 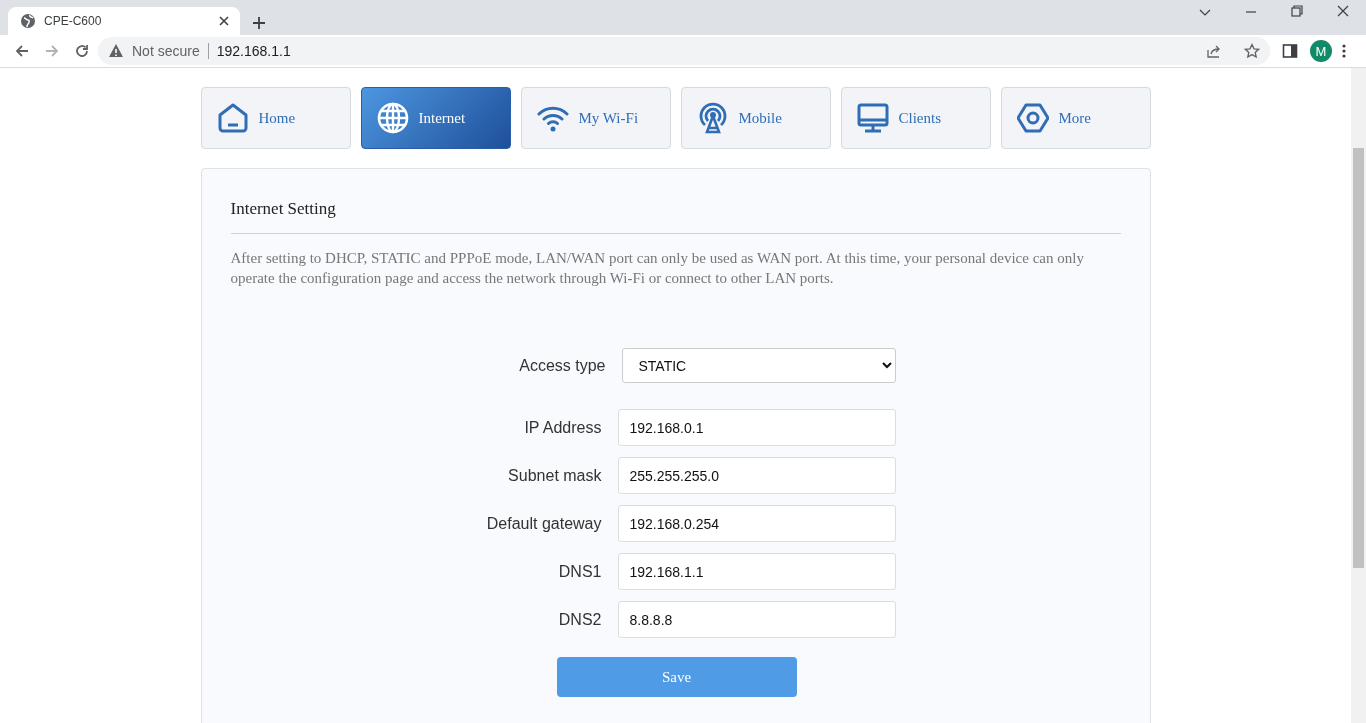 What do you see at coordinates (657, 268) in the screenshot?
I see `notice-text: After setting to DHCP, STATIC and PPPoE mode, LAN/WAN port can only be used as WAN port. At this time, your personal device can only operate the configuration page and access the network through Wi-Fi or connect to other LAN ports.` at bounding box center [657, 268].